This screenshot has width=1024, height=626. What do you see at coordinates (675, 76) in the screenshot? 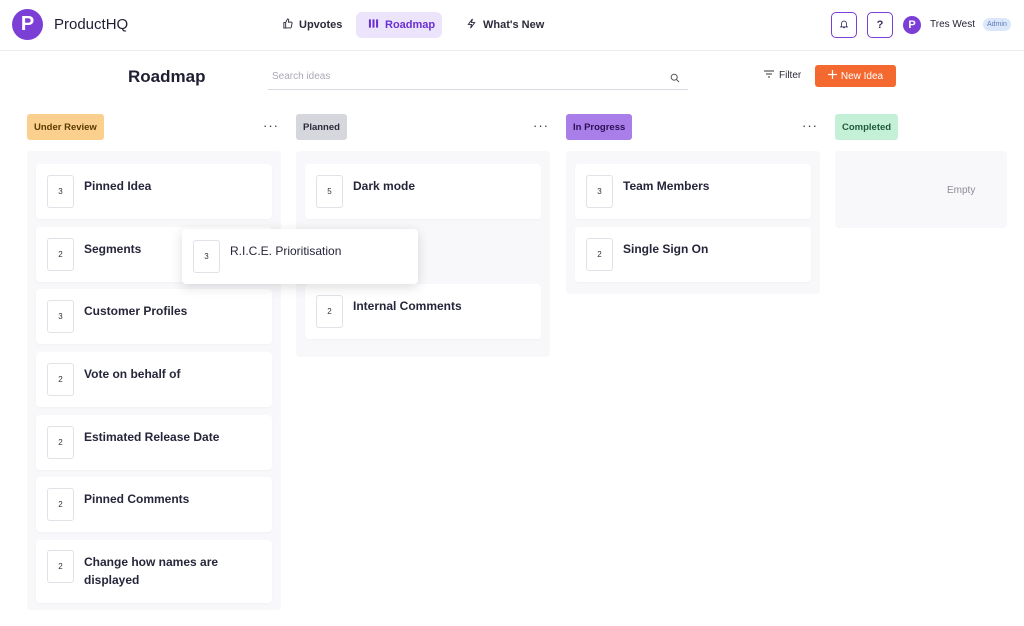
I see `search-icon` at bounding box center [675, 76].